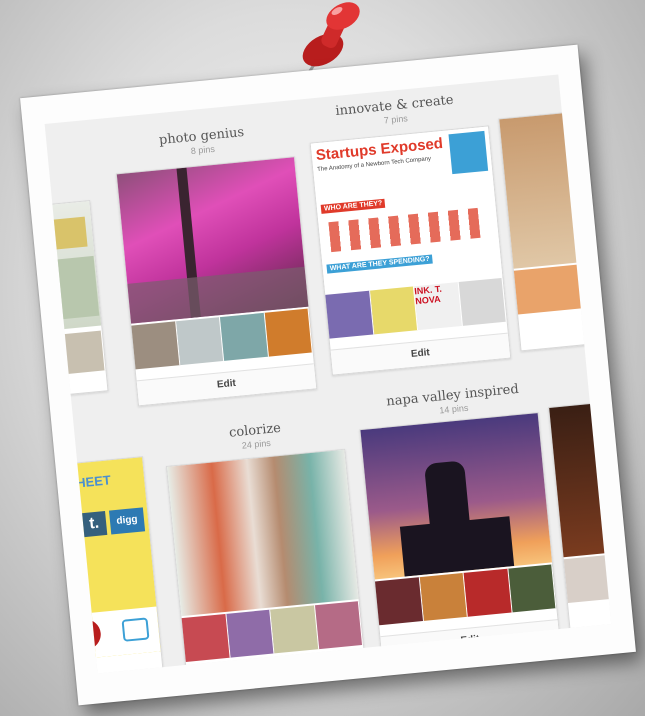 Image resolution: width=645 pixels, height=716 pixels. I want to click on board-card-photo-genius: Edit, so click(216, 281).